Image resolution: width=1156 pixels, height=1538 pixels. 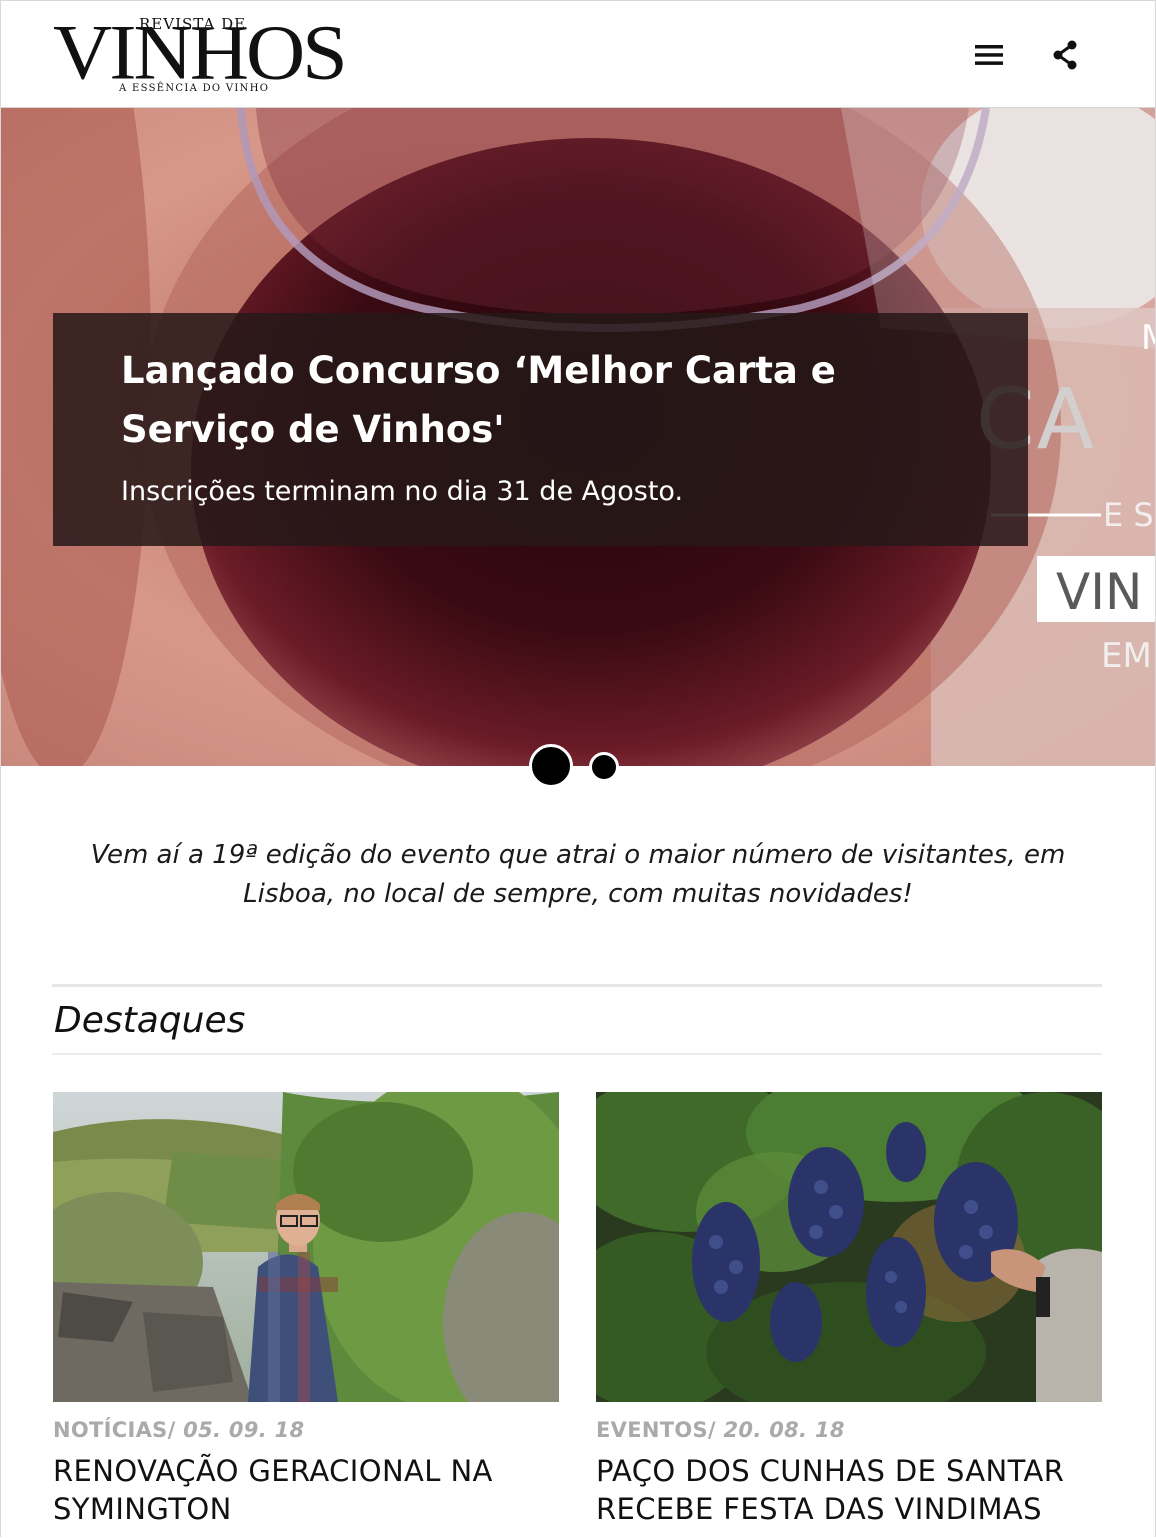 I want to click on article-date: 20. 08. 18, so click(x=784, y=1430).